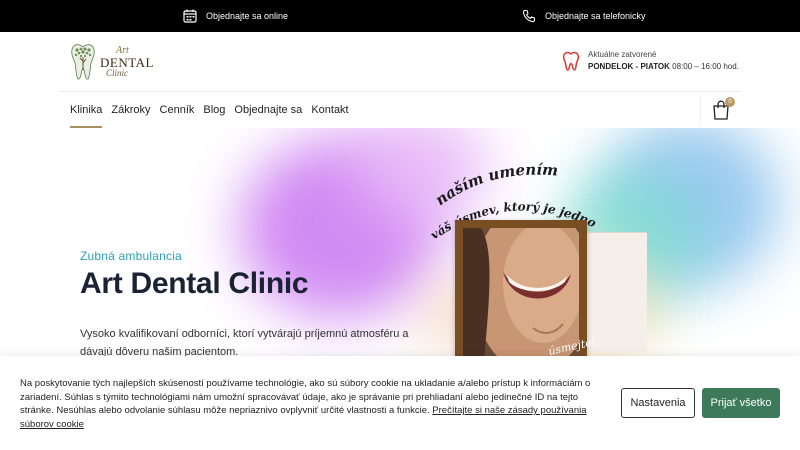 This screenshot has height=450, width=800. I want to click on cookie-settings-button: Nastavenia, so click(658, 403).